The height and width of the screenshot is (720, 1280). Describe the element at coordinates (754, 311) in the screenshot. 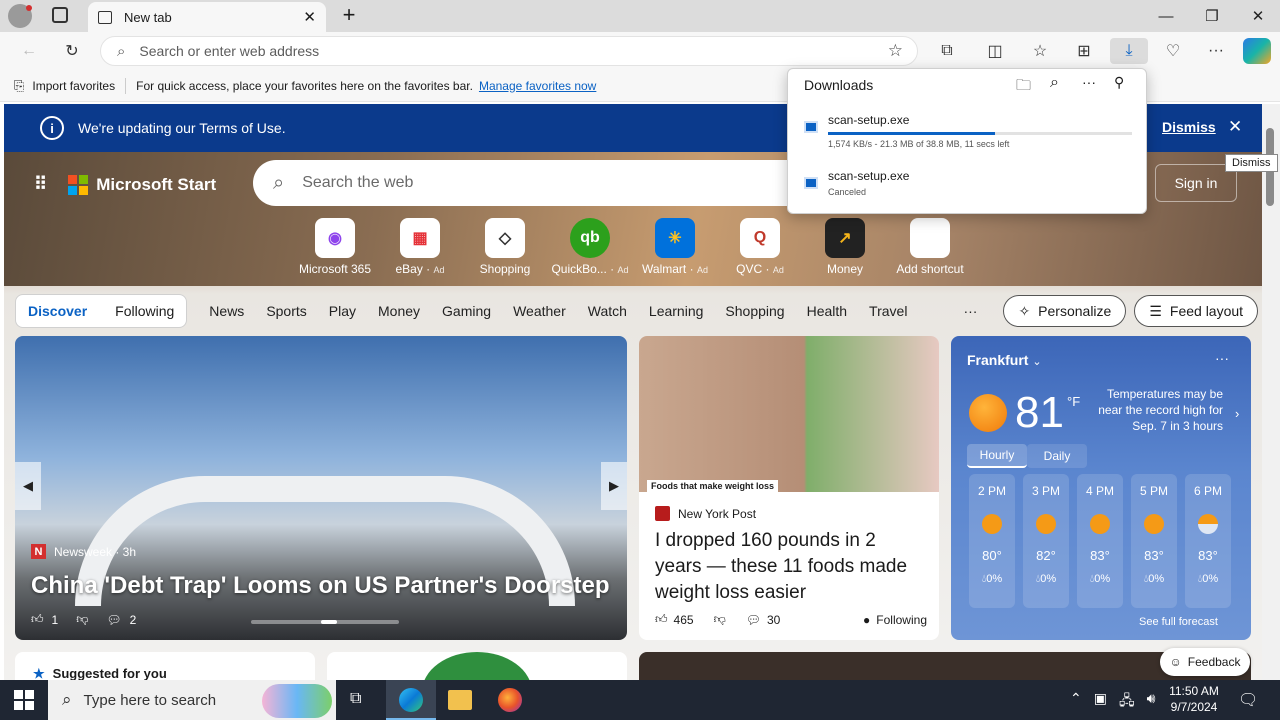

I see `nav-item-shopping: Shopping` at that location.